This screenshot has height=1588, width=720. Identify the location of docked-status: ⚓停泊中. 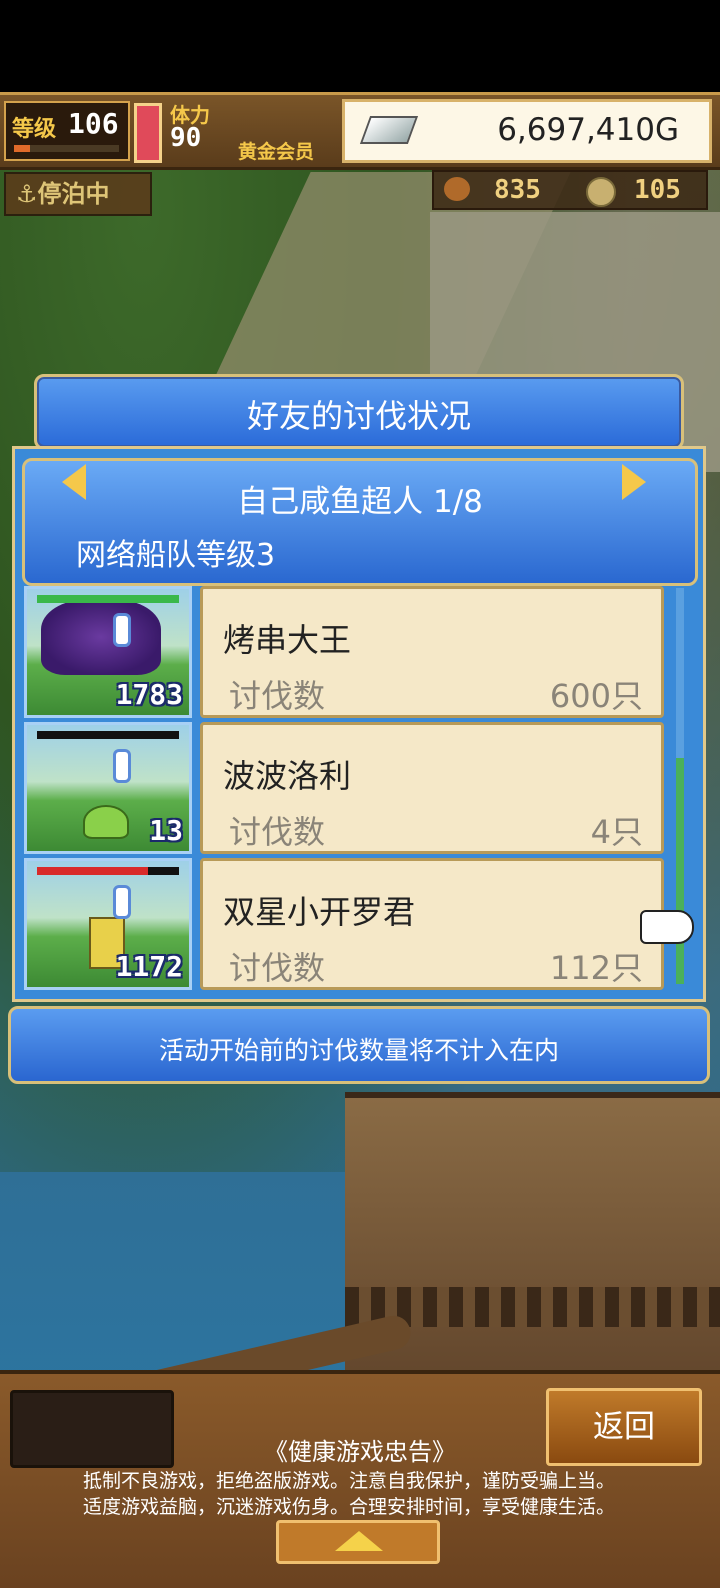
(78, 194).